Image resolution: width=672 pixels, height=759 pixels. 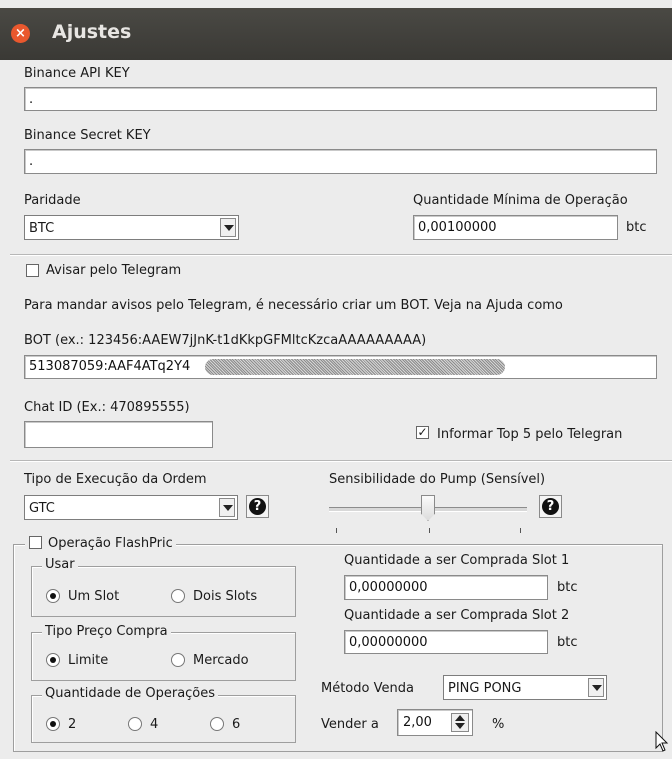 What do you see at coordinates (110, 543) in the screenshot?
I see `flashpric-label: Operação FlashPric` at bounding box center [110, 543].